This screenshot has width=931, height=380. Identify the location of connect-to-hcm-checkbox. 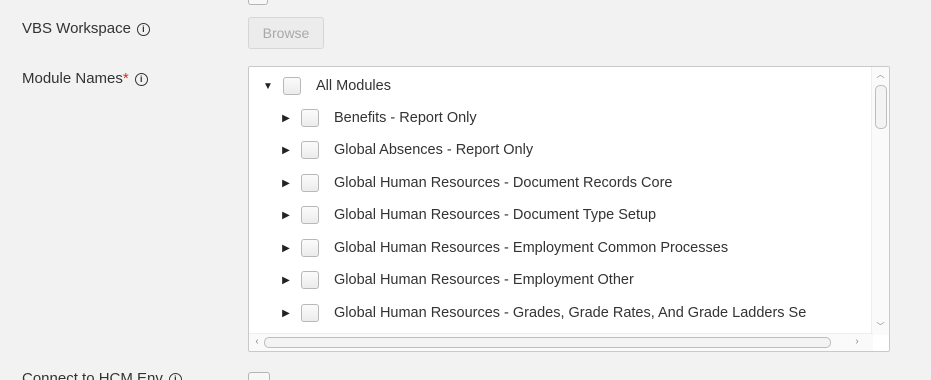
(259, 376).